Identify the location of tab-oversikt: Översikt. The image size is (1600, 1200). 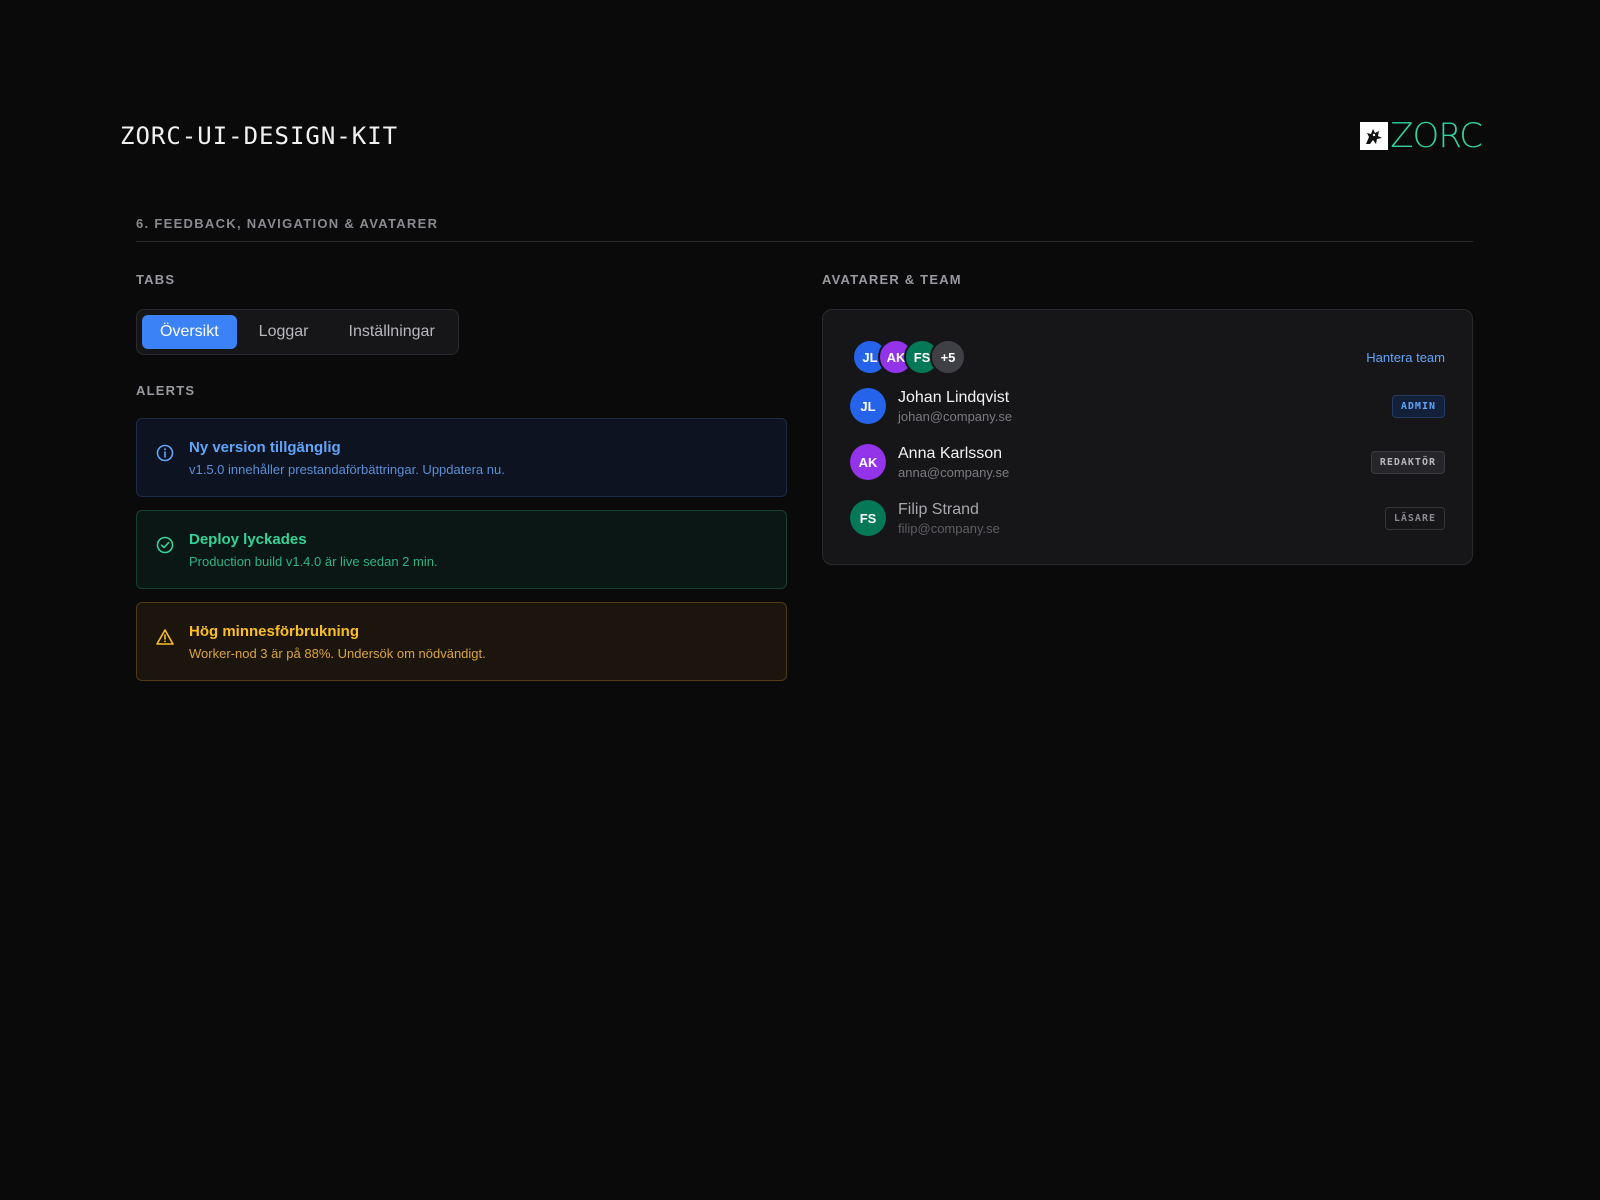
(189, 332).